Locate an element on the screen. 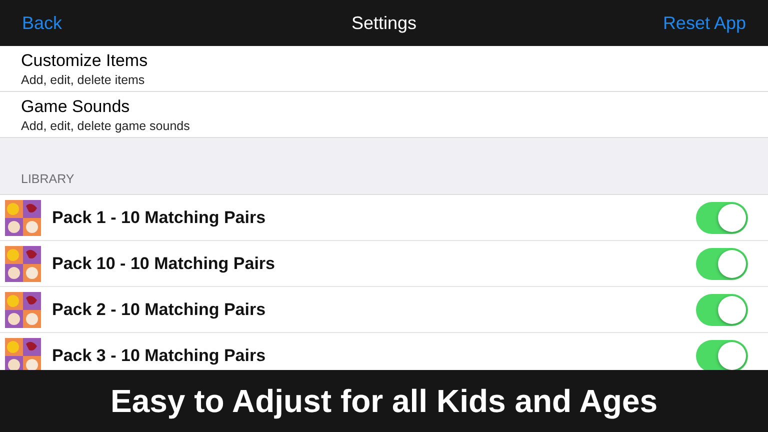 The height and width of the screenshot is (432, 768). pack-label: Pack 2 - 10 Matching Pairs is located at coordinates (159, 310).